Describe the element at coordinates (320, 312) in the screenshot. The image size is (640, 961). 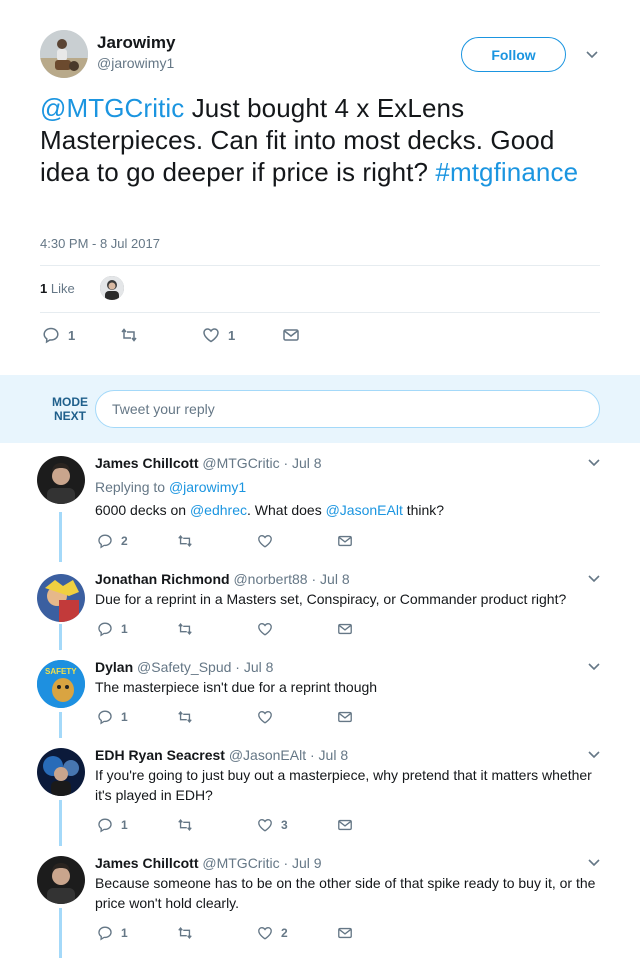
I see `divider` at that location.